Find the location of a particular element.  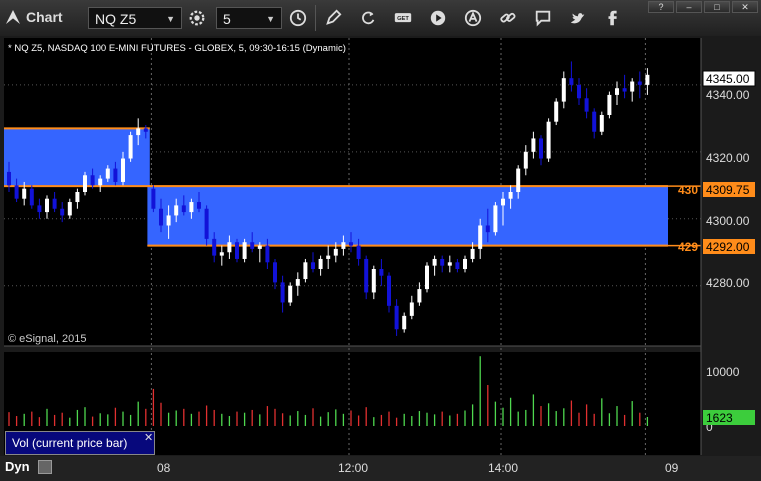

time-tick-label: 08 is located at coordinates (164, 468).